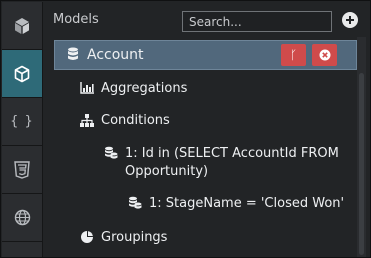  I want to click on bar-chart-icon, so click(87, 88).